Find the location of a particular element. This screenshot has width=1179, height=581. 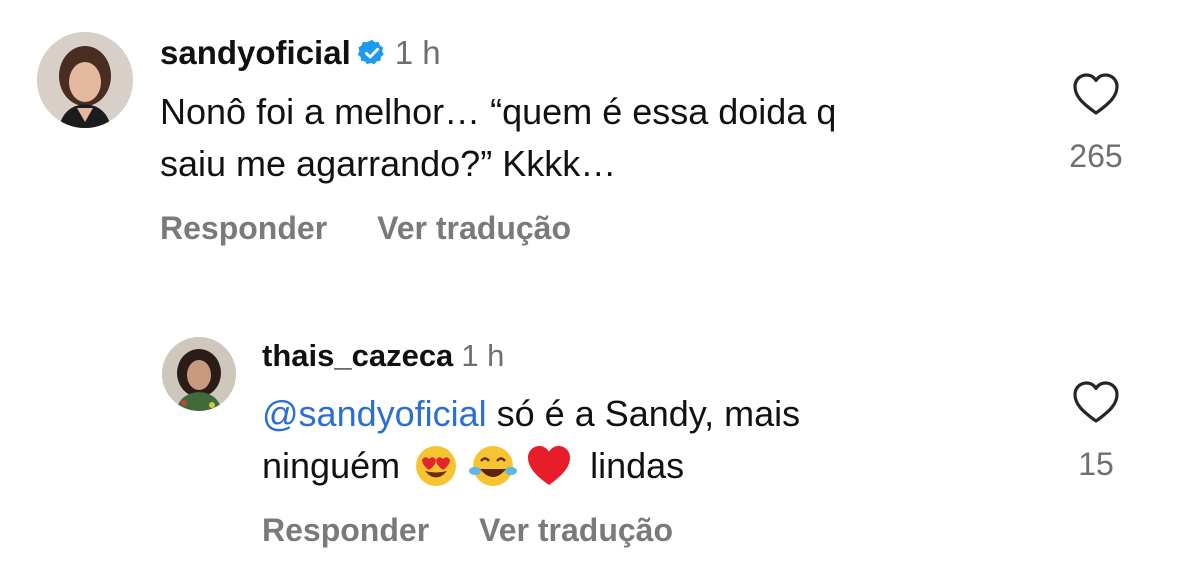

username: sandyoficial is located at coordinates (255, 52).